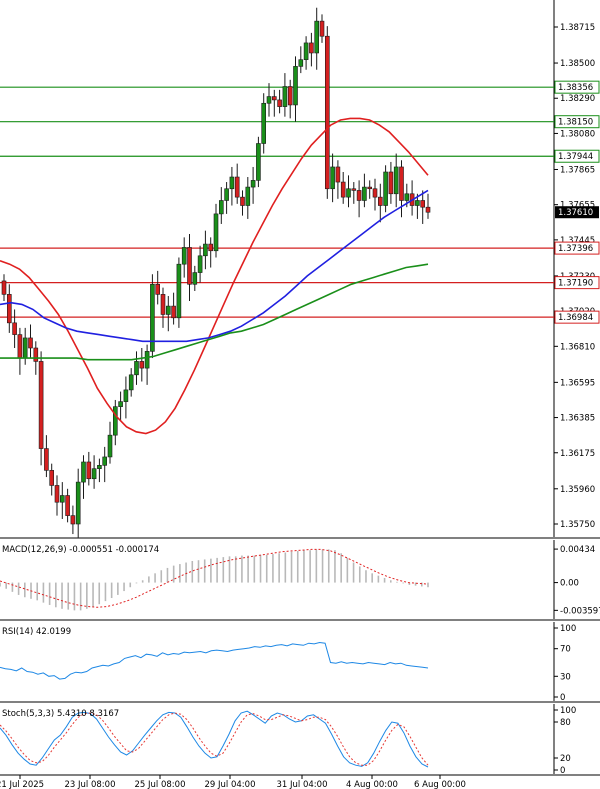  What do you see at coordinates (580, 611) in the screenshot?
I see `macd-tick-label: -0.003597` at bounding box center [580, 611].